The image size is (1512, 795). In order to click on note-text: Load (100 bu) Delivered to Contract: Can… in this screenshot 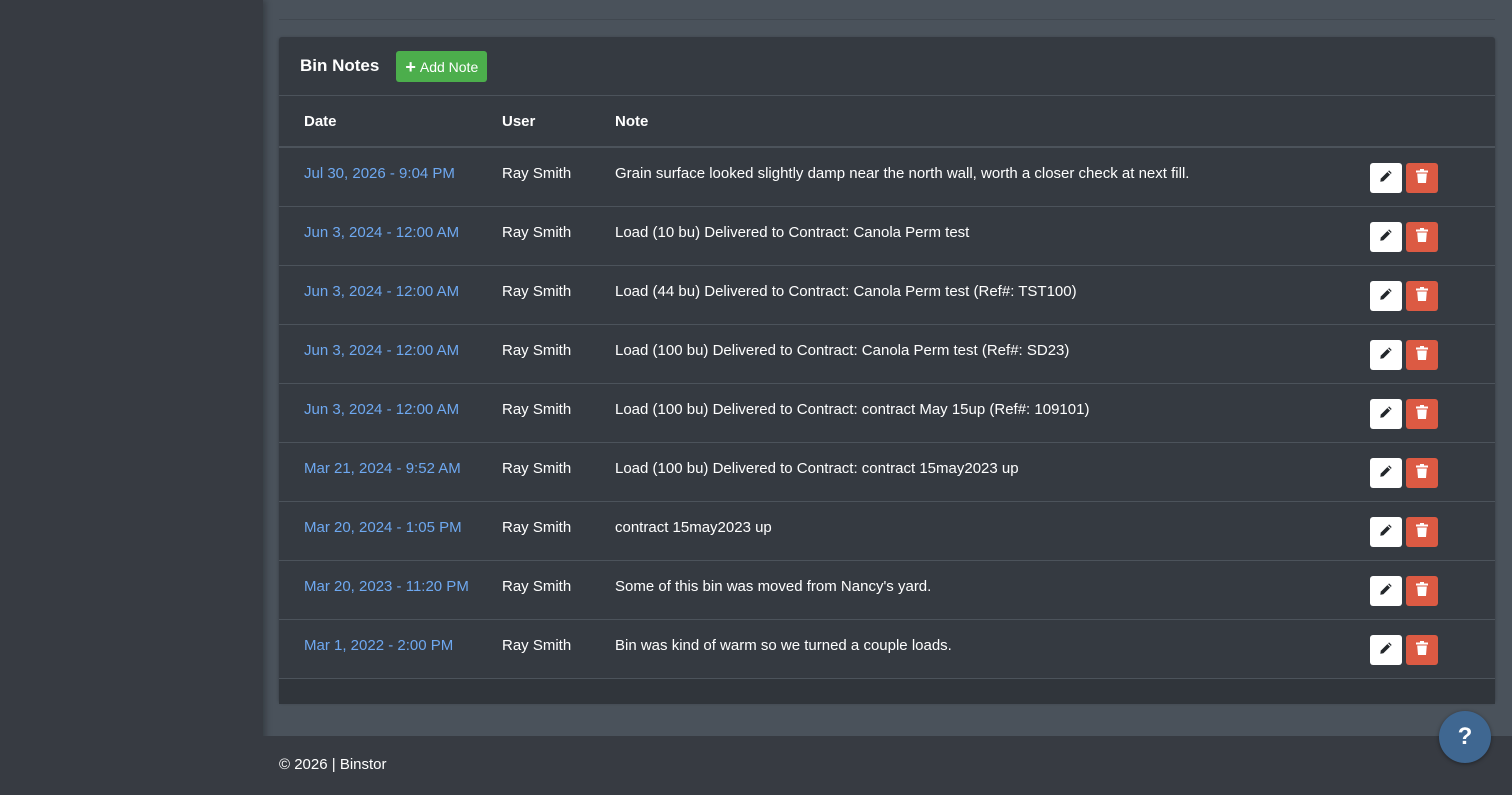, I will do `click(842, 350)`.